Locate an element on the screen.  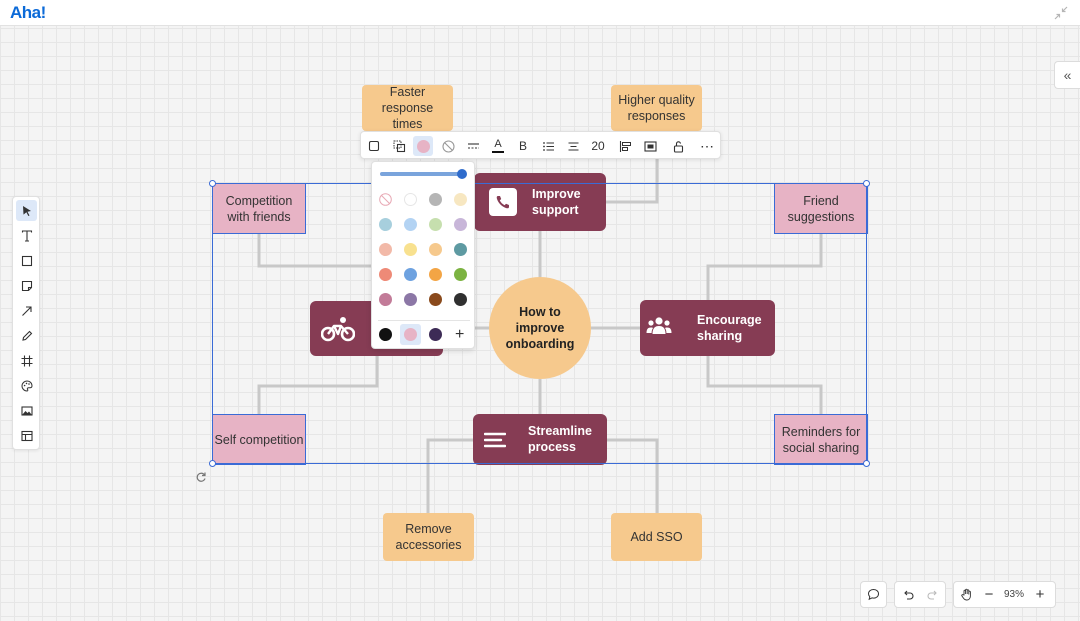
redo-icon is located at coordinates (932, 595).